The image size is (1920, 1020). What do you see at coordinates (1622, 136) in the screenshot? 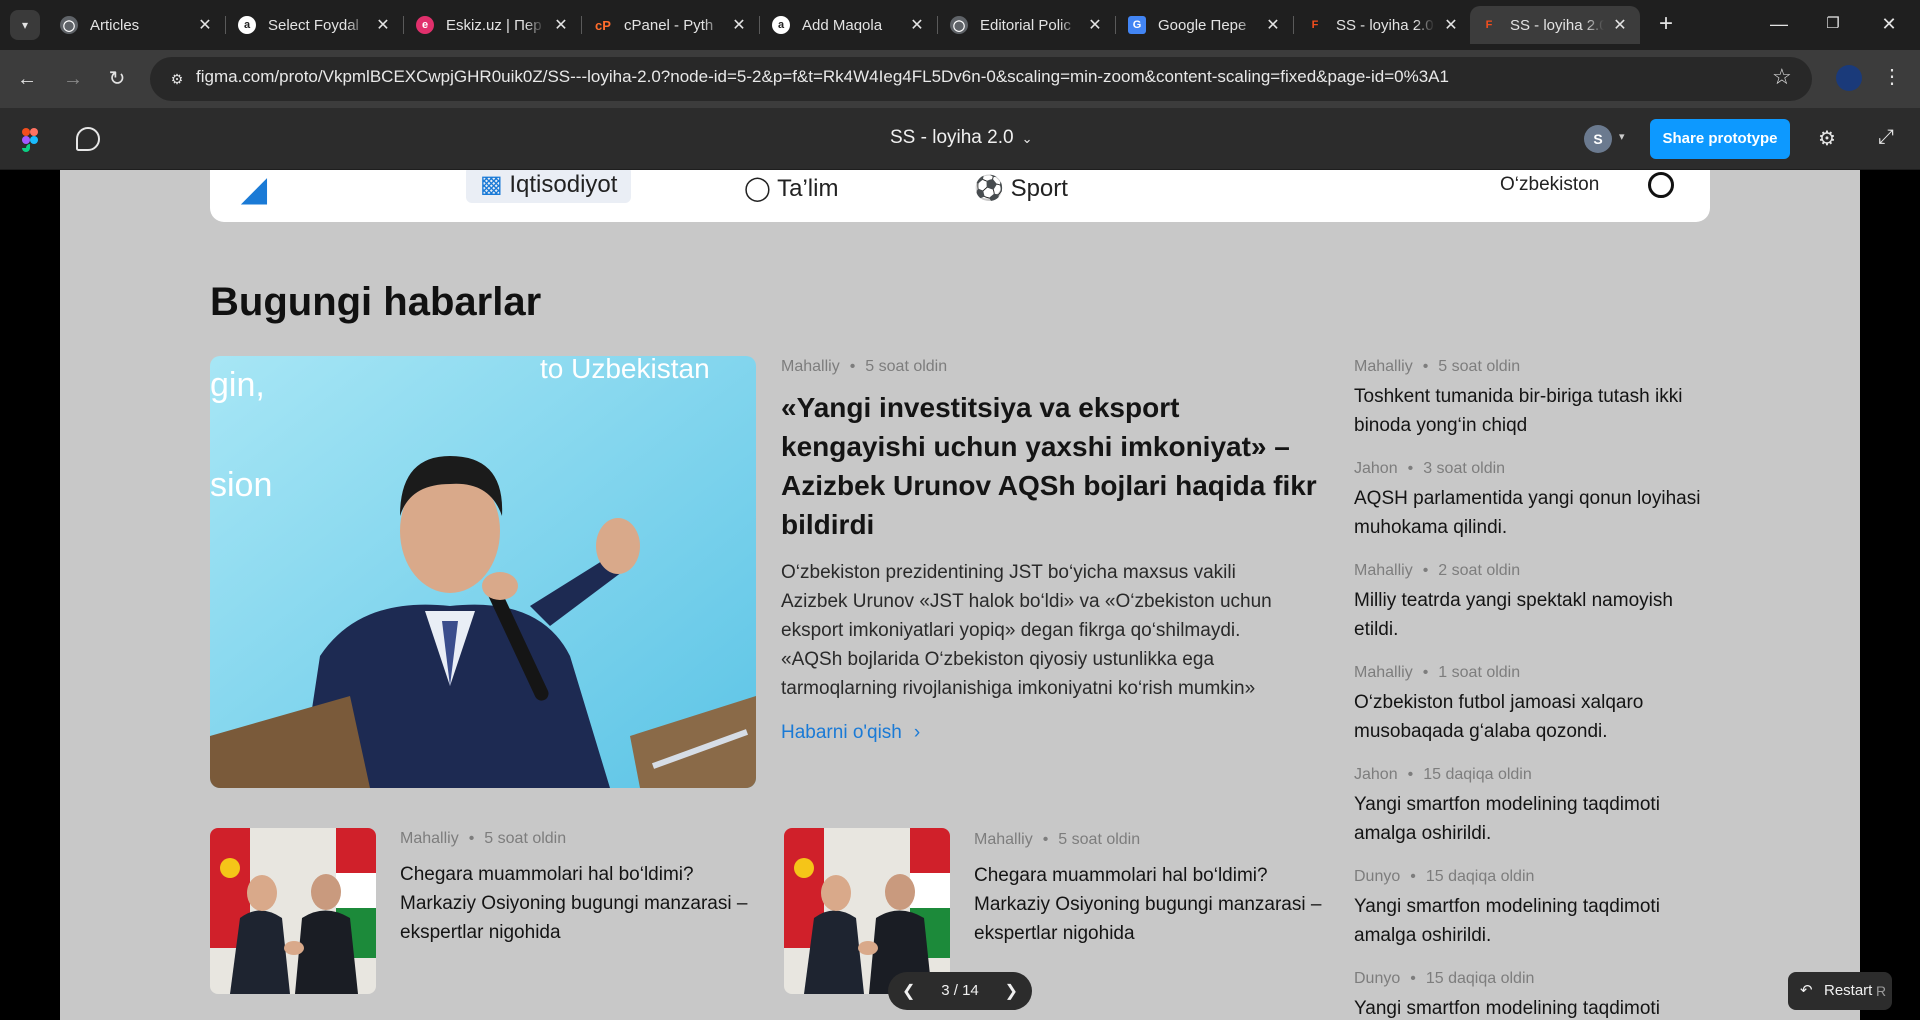
I see `chevron-down-icon: ▾` at bounding box center [1622, 136].